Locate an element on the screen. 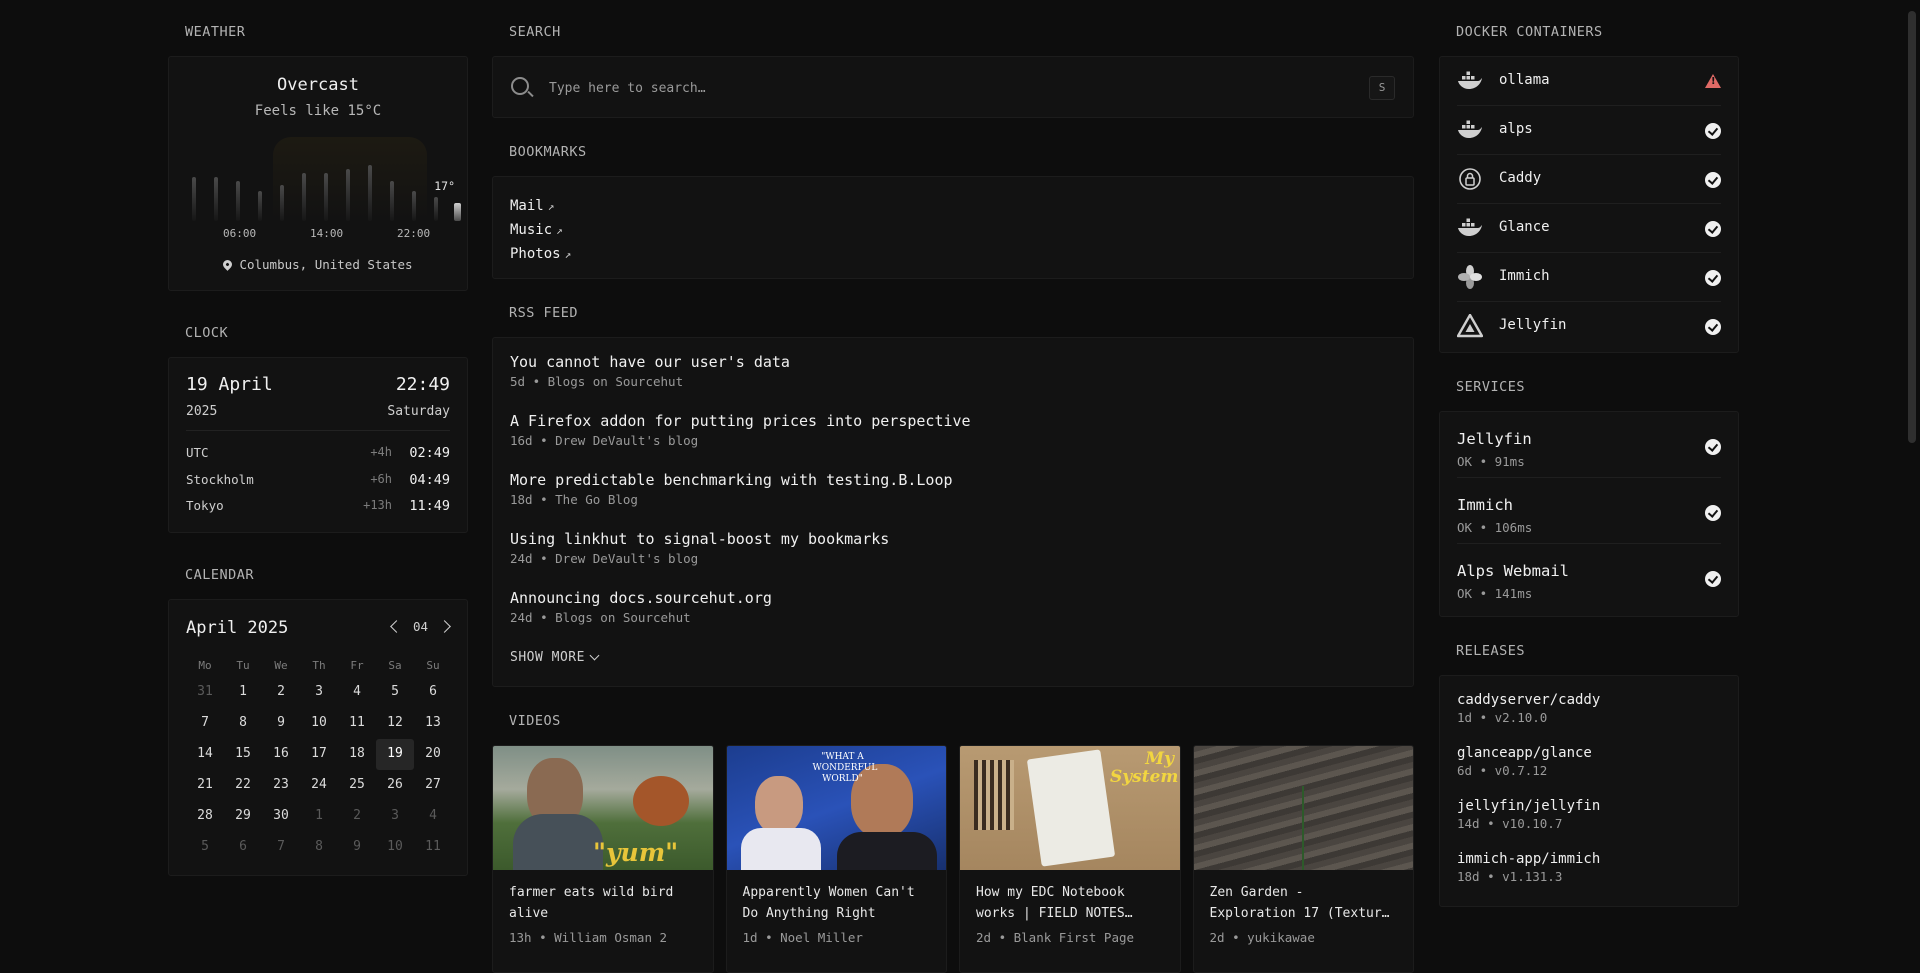  chevron-left-icon is located at coordinates (396, 626).